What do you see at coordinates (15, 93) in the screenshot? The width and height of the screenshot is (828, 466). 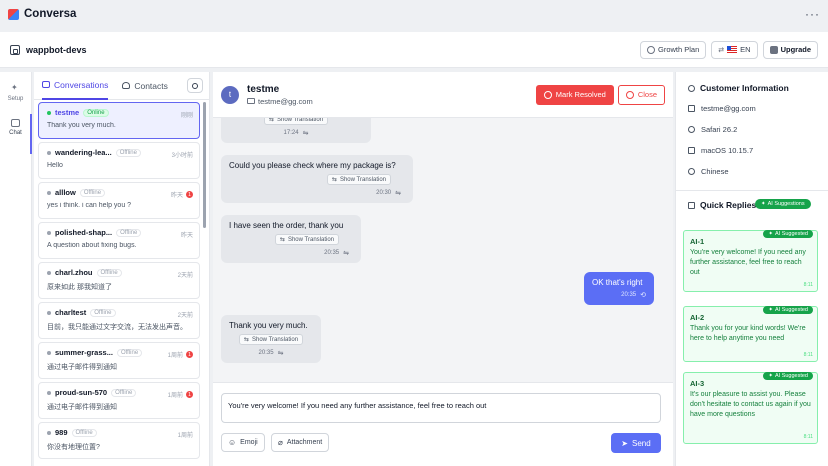 I see `rail-item-setup: Setup` at bounding box center [15, 93].